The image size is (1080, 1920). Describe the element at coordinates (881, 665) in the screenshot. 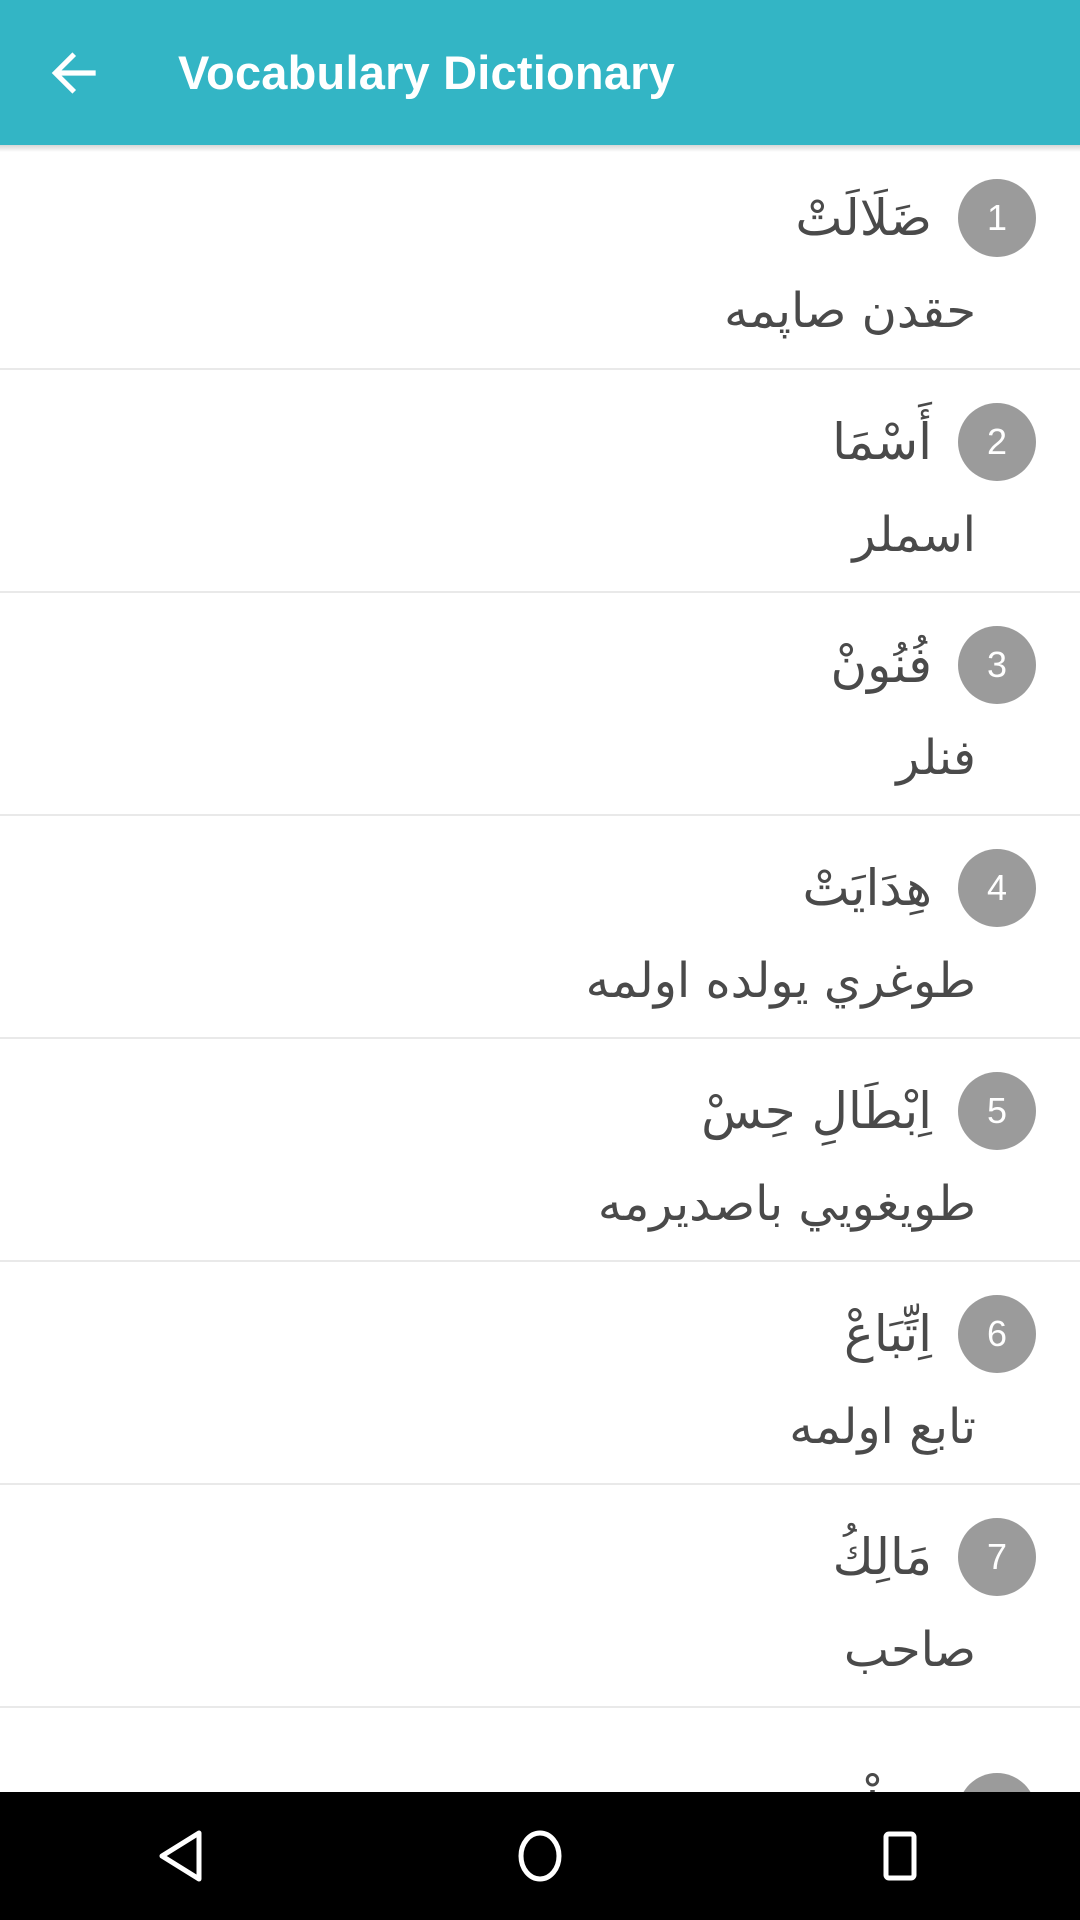

I see `vocabulary-word: فُنُونْ` at that location.